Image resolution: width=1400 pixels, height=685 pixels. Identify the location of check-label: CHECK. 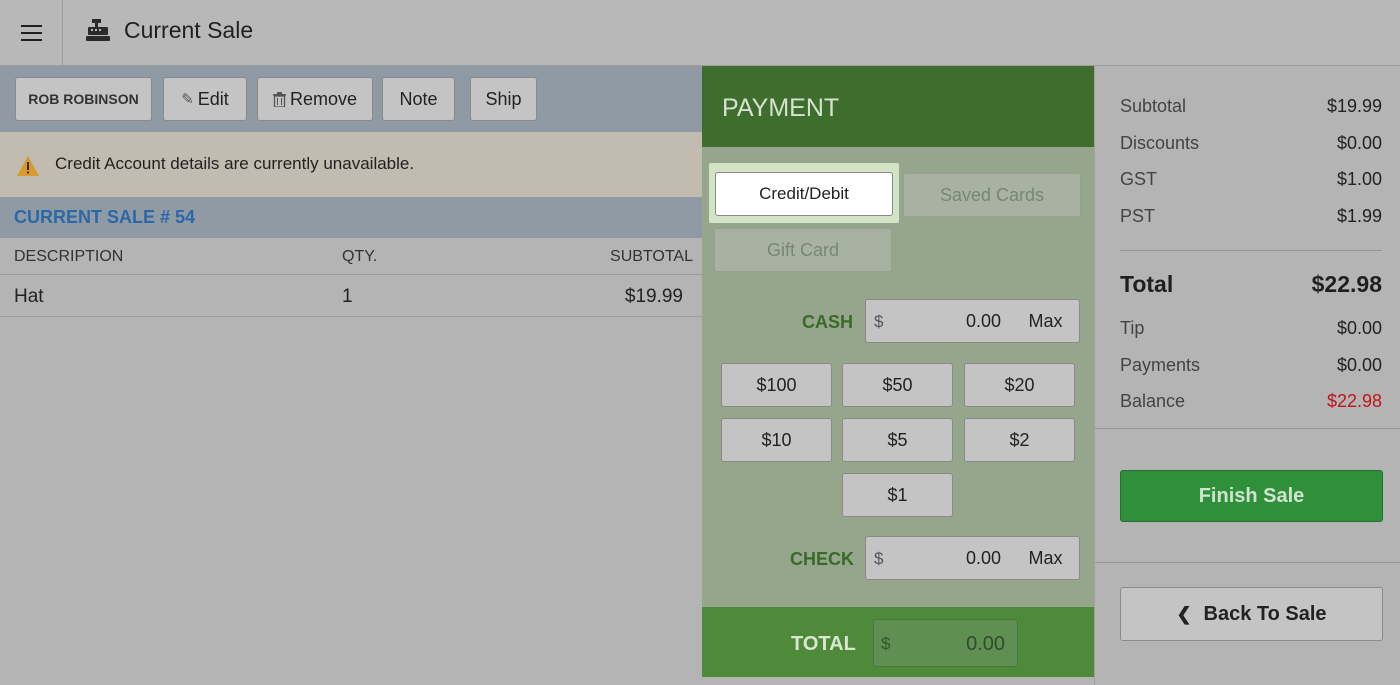
(822, 559).